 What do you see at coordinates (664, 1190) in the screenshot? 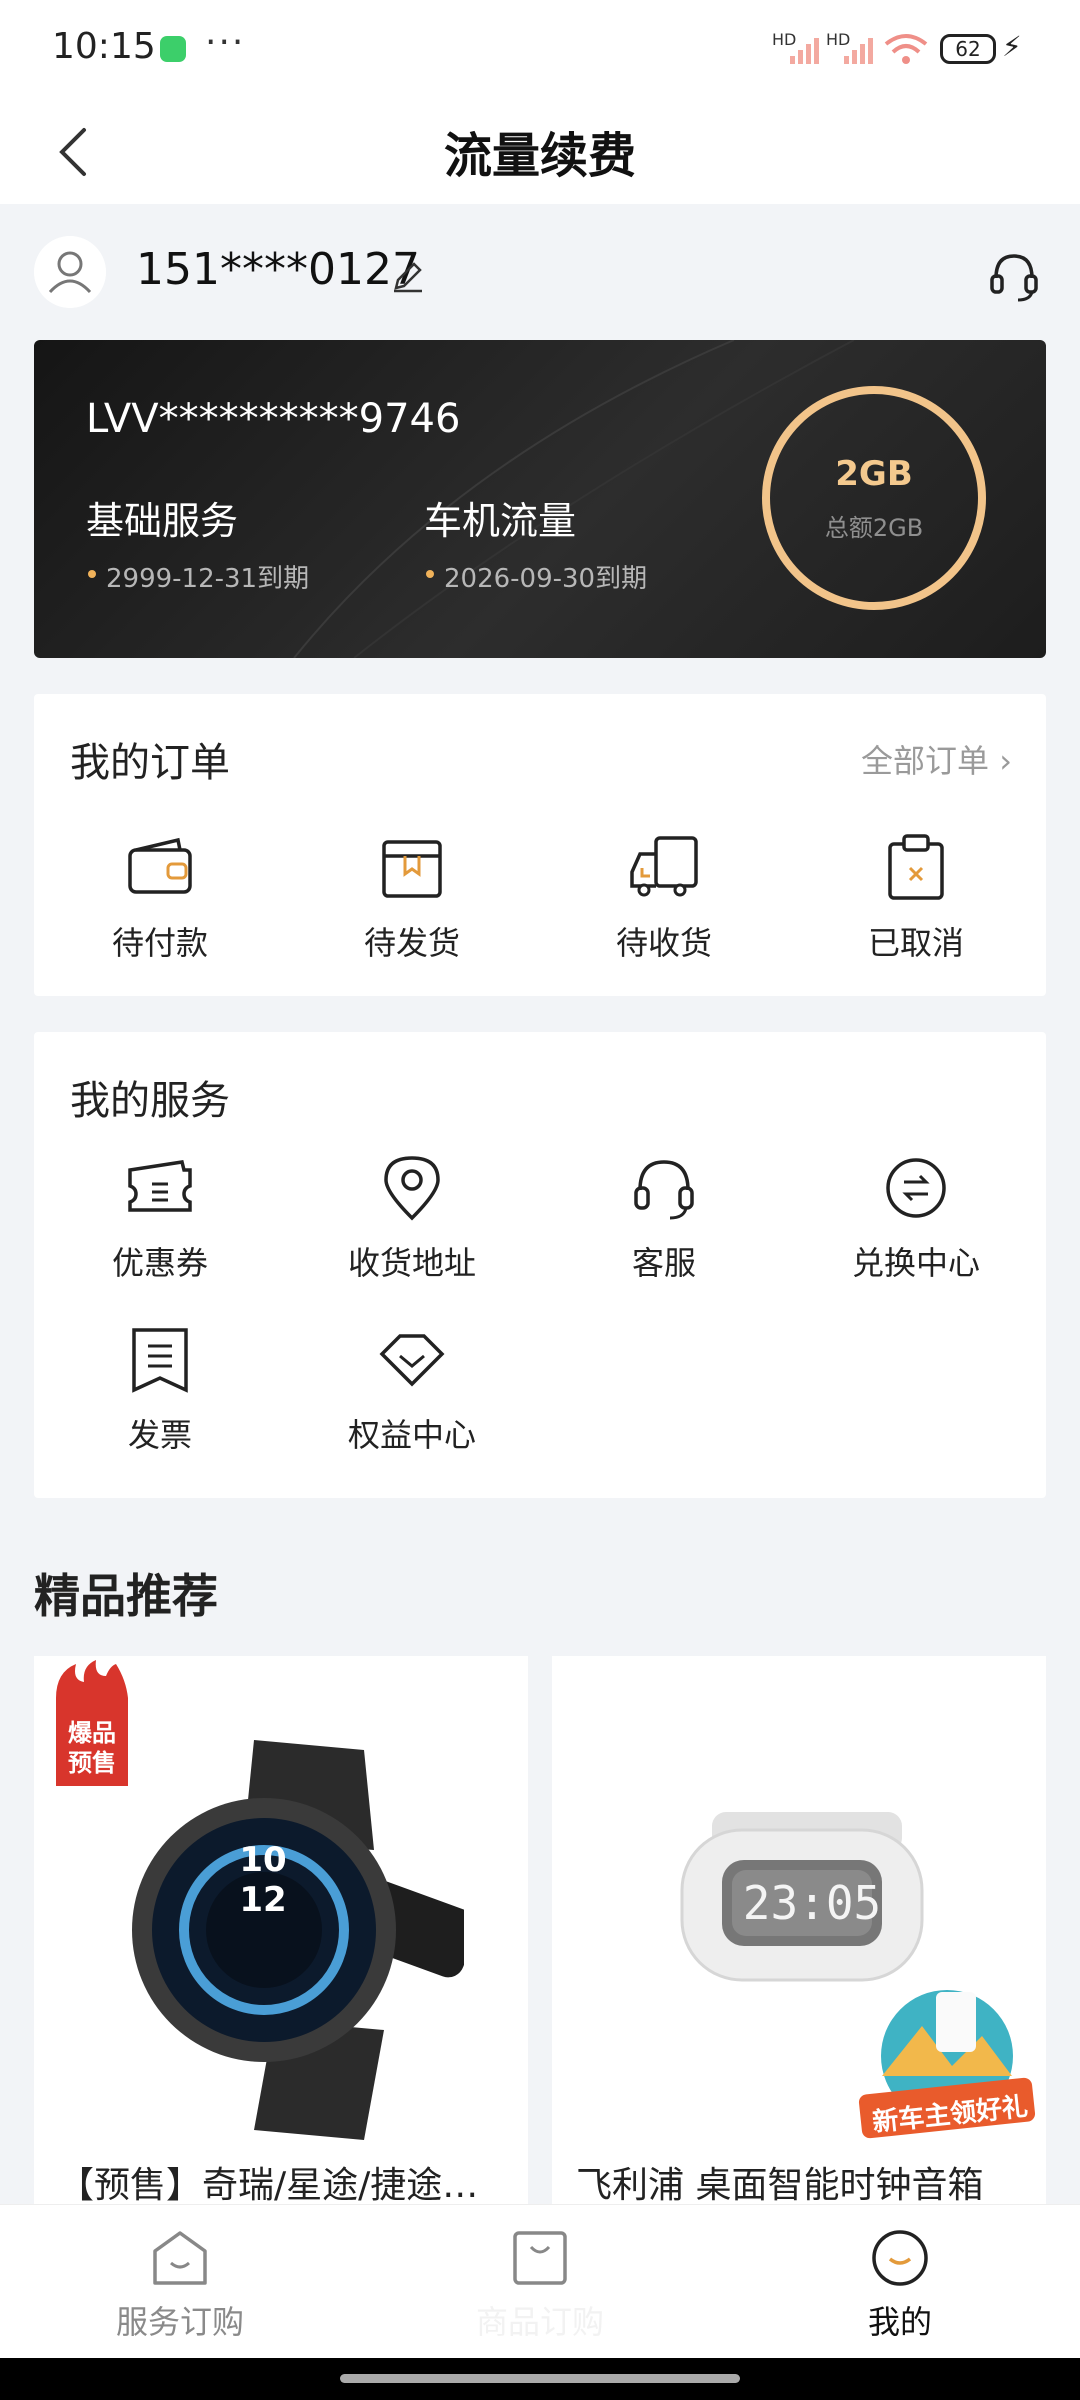
I see `headset-icon` at bounding box center [664, 1190].